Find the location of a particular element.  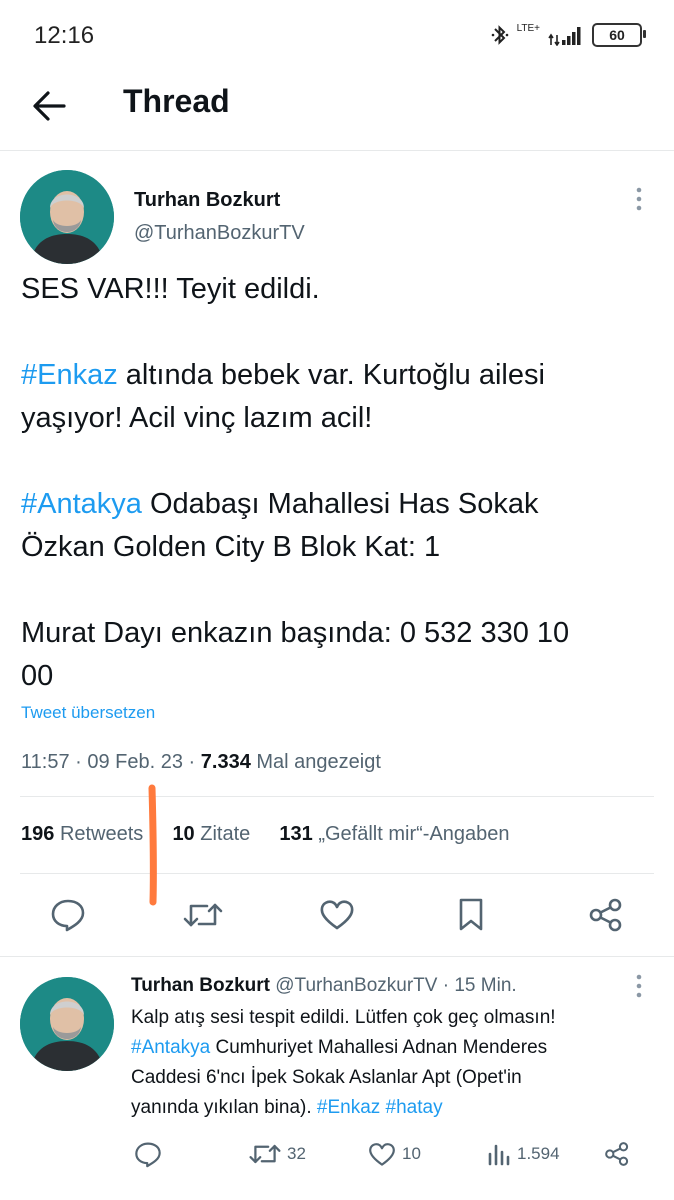

status-time: 12:16 is located at coordinates (64, 35).